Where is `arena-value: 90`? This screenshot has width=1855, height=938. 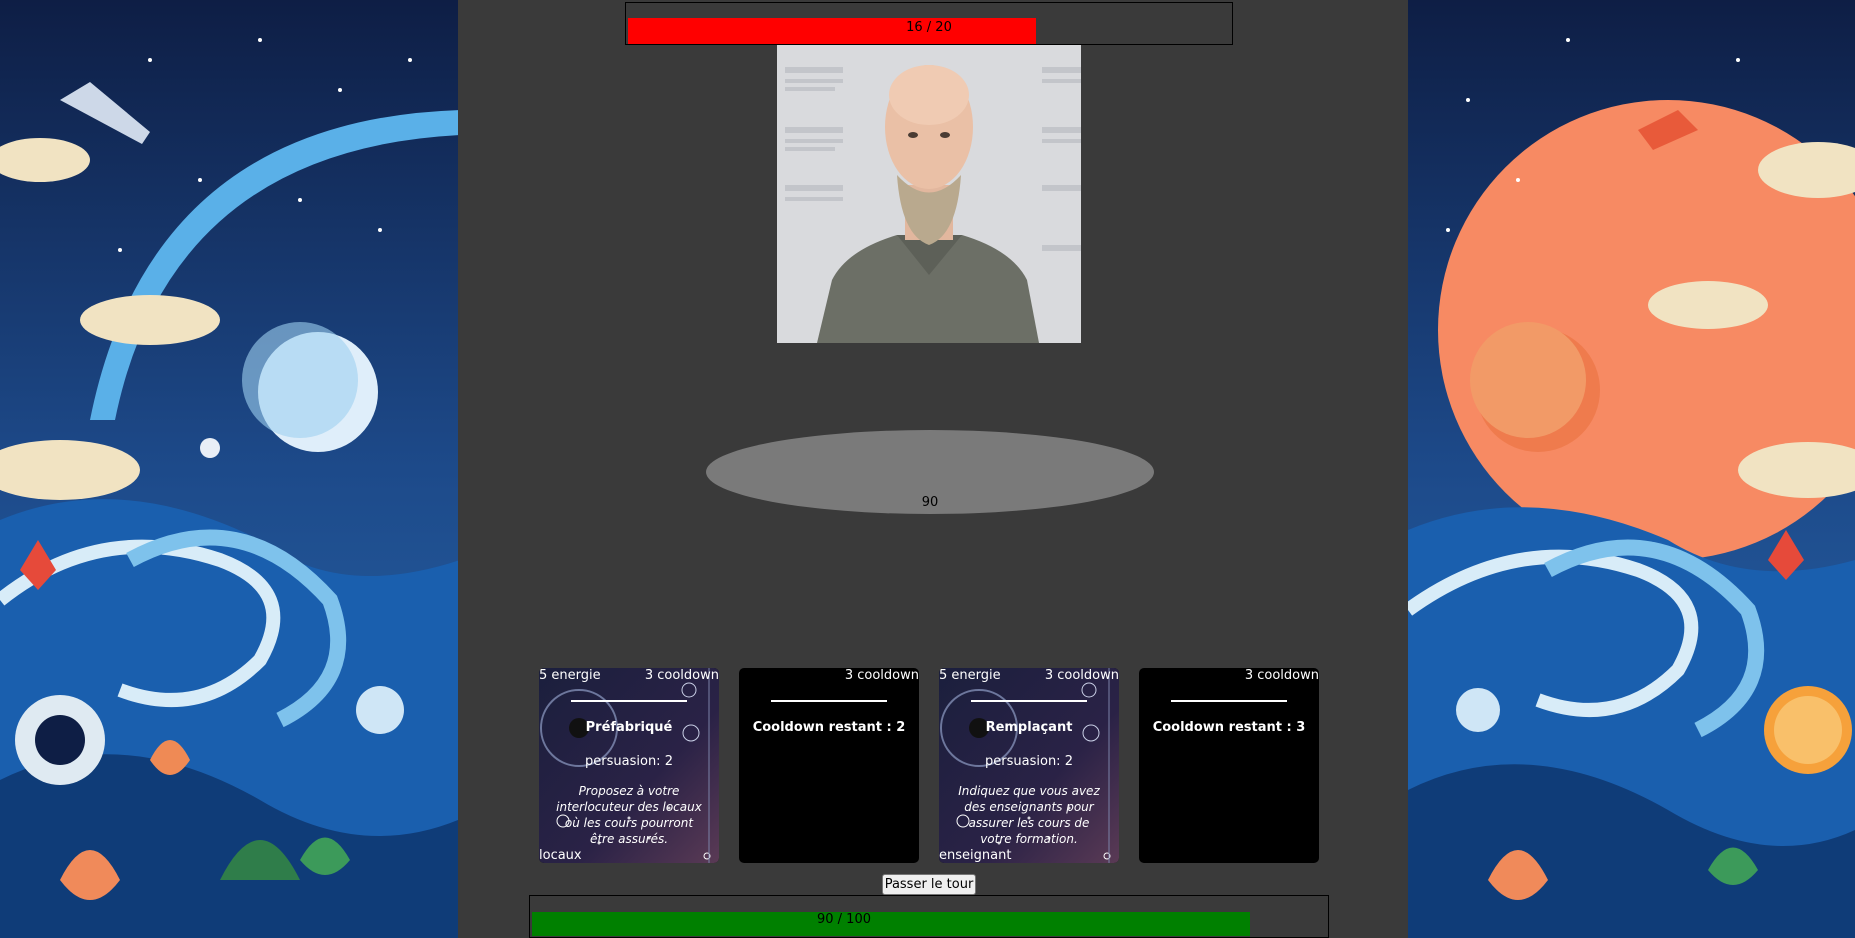
arena-value: 90 is located at coordinates (930, 502).